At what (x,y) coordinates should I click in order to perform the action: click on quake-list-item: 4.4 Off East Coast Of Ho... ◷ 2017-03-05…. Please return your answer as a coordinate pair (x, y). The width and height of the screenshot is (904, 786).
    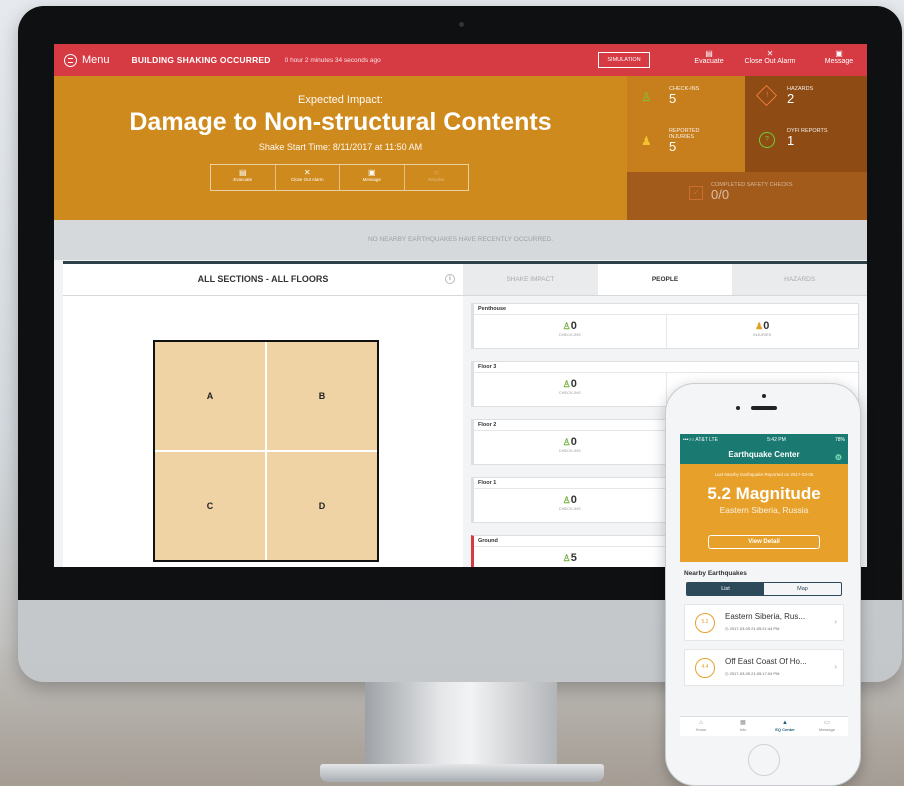
    Looking at the image, I should click on (764, 667).